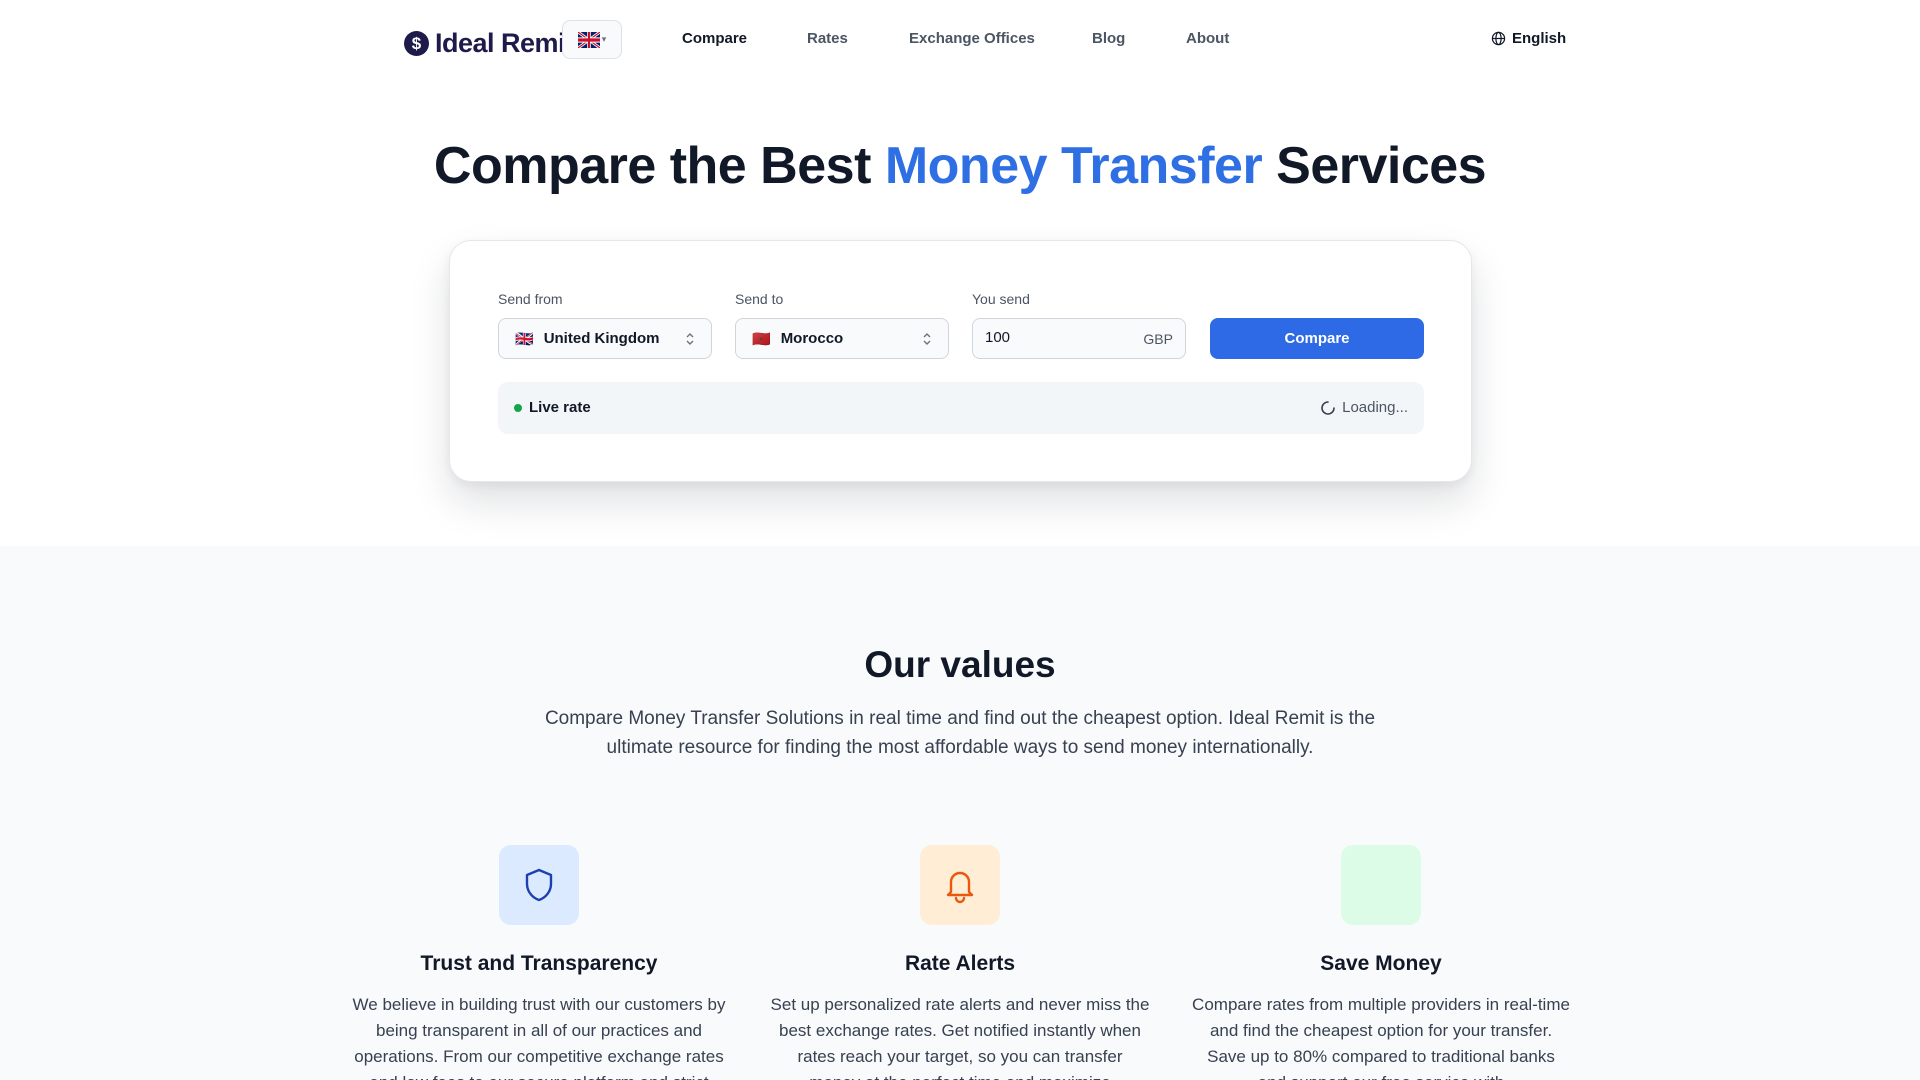 The width and height of the screenshot is (1920, 1080). What do you see at coordinates (972, 38) in the screenshot?
I see `nav-exchange-offices: Exchange Offices` at bounding box center [972, 38].